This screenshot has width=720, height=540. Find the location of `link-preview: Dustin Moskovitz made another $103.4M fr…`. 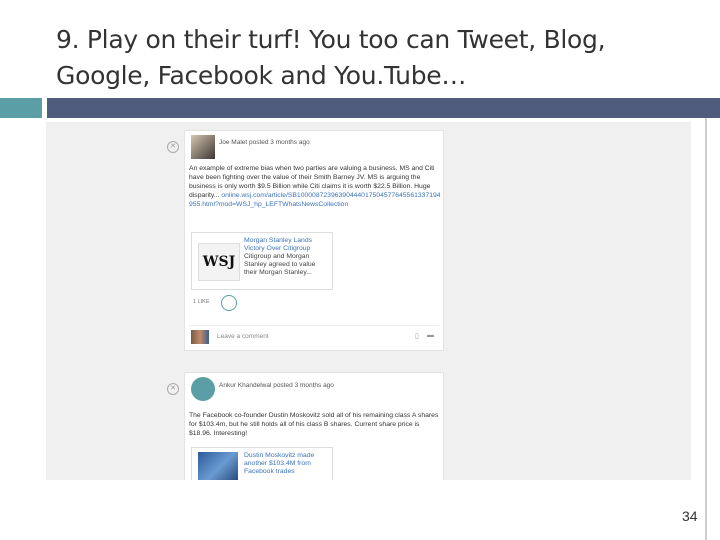

link-preview: Dustin Moskovitz made another $103.4M fr… is located at coordinates (262, 463).